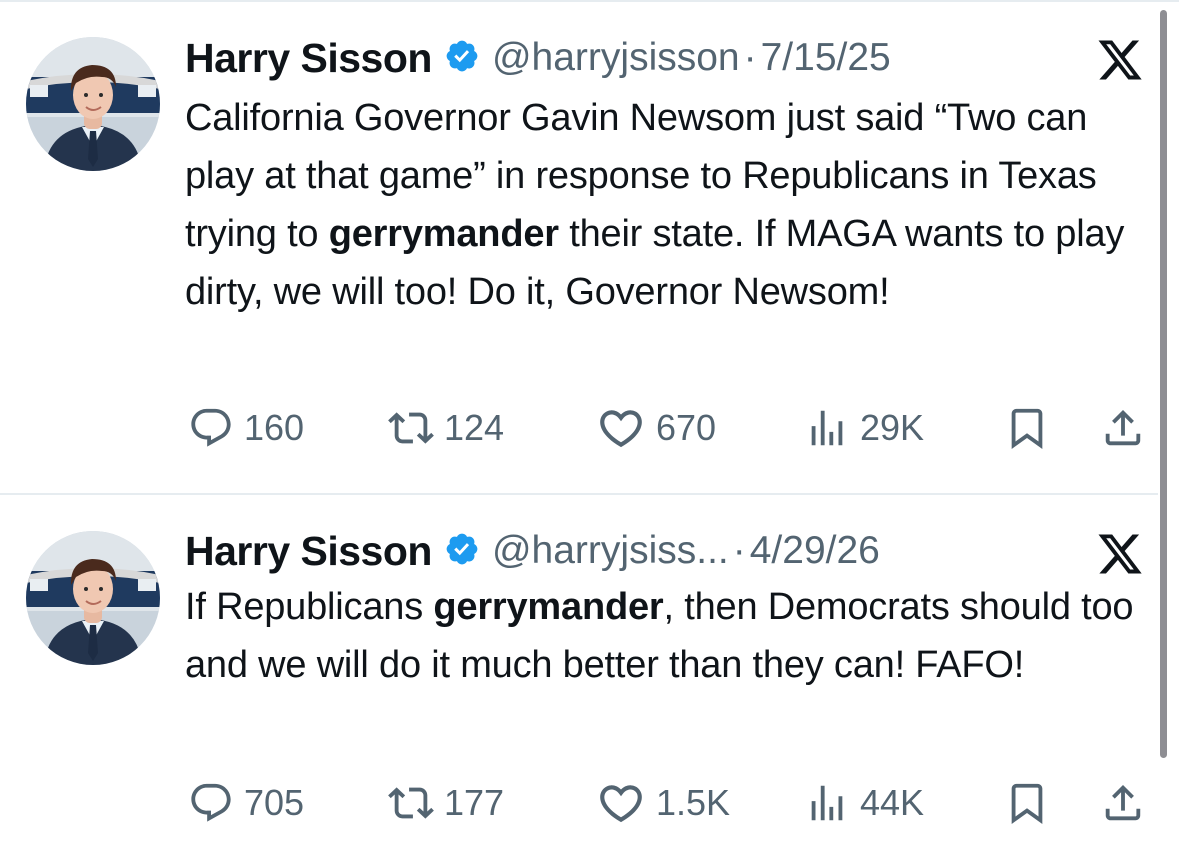 This screenshot has width=1179, height=860. I want to click on tweet-header: Harry Sisson @harryjsiss... · 4/29/26, so click(532, 551).